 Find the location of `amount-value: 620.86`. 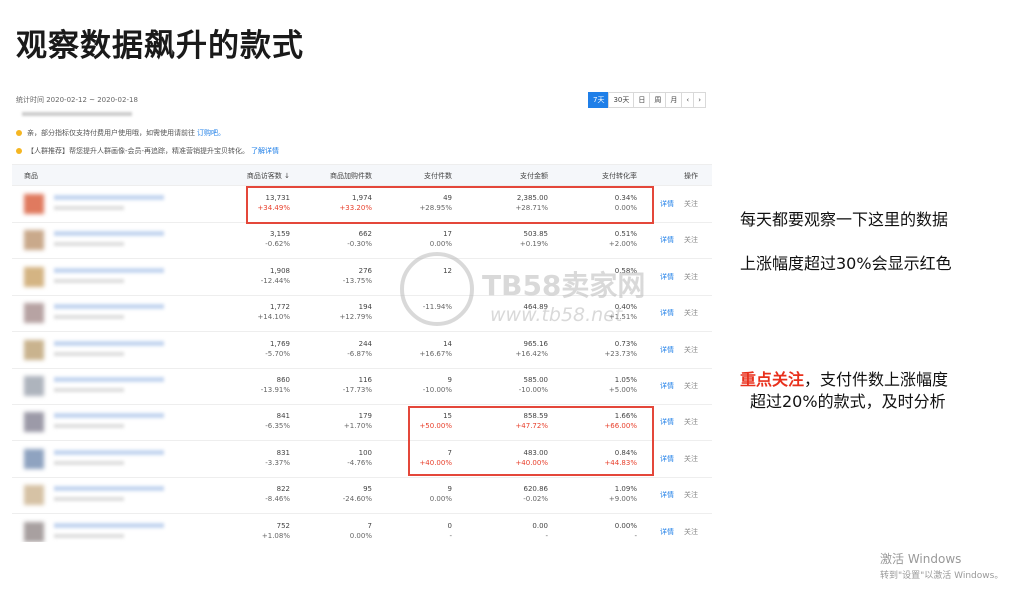

amount-value: 620.86 is located at coordinates (536, 489).